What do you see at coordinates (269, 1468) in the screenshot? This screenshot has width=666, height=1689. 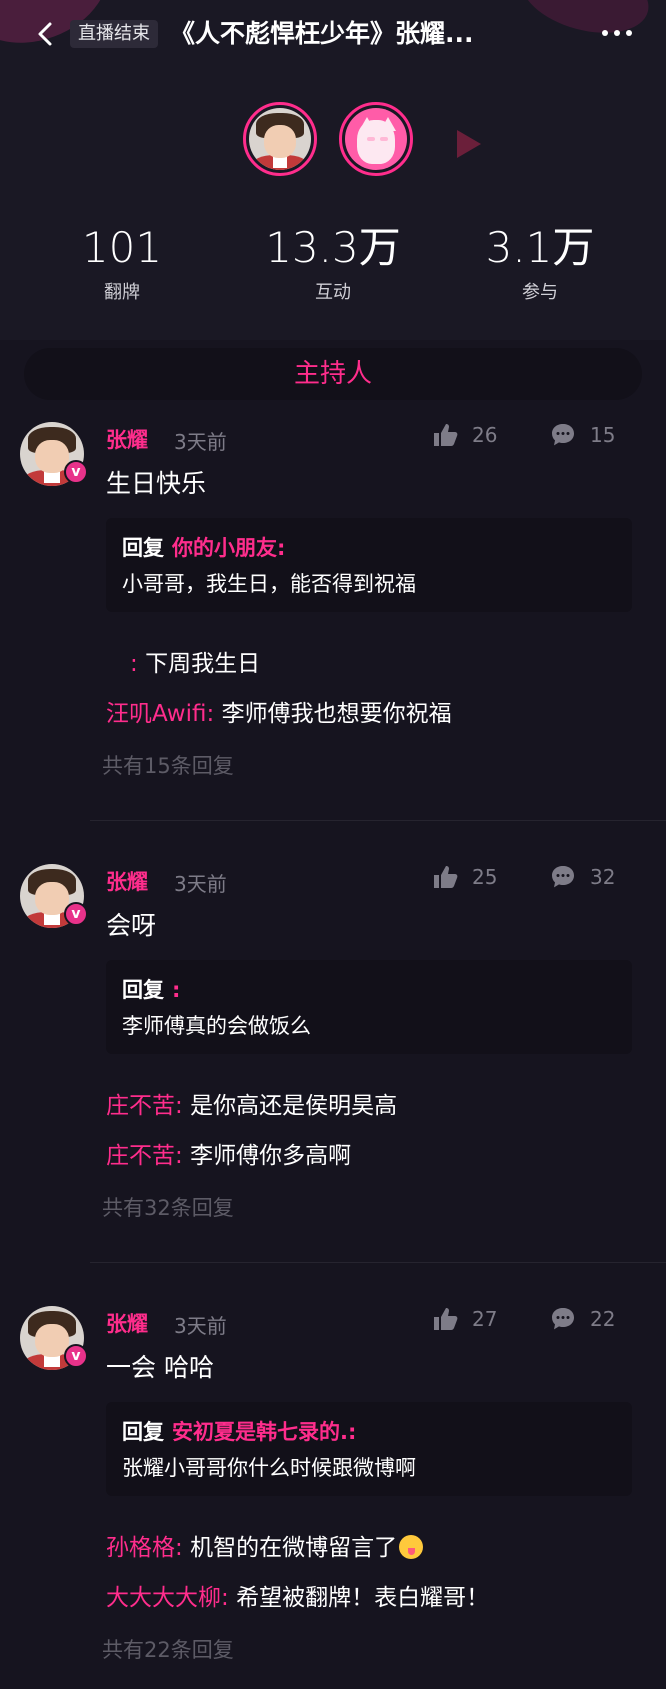 I see `quote-text: 张耀小哥哥你什么时候跟微博啊` at bounding box center [269, 1468].